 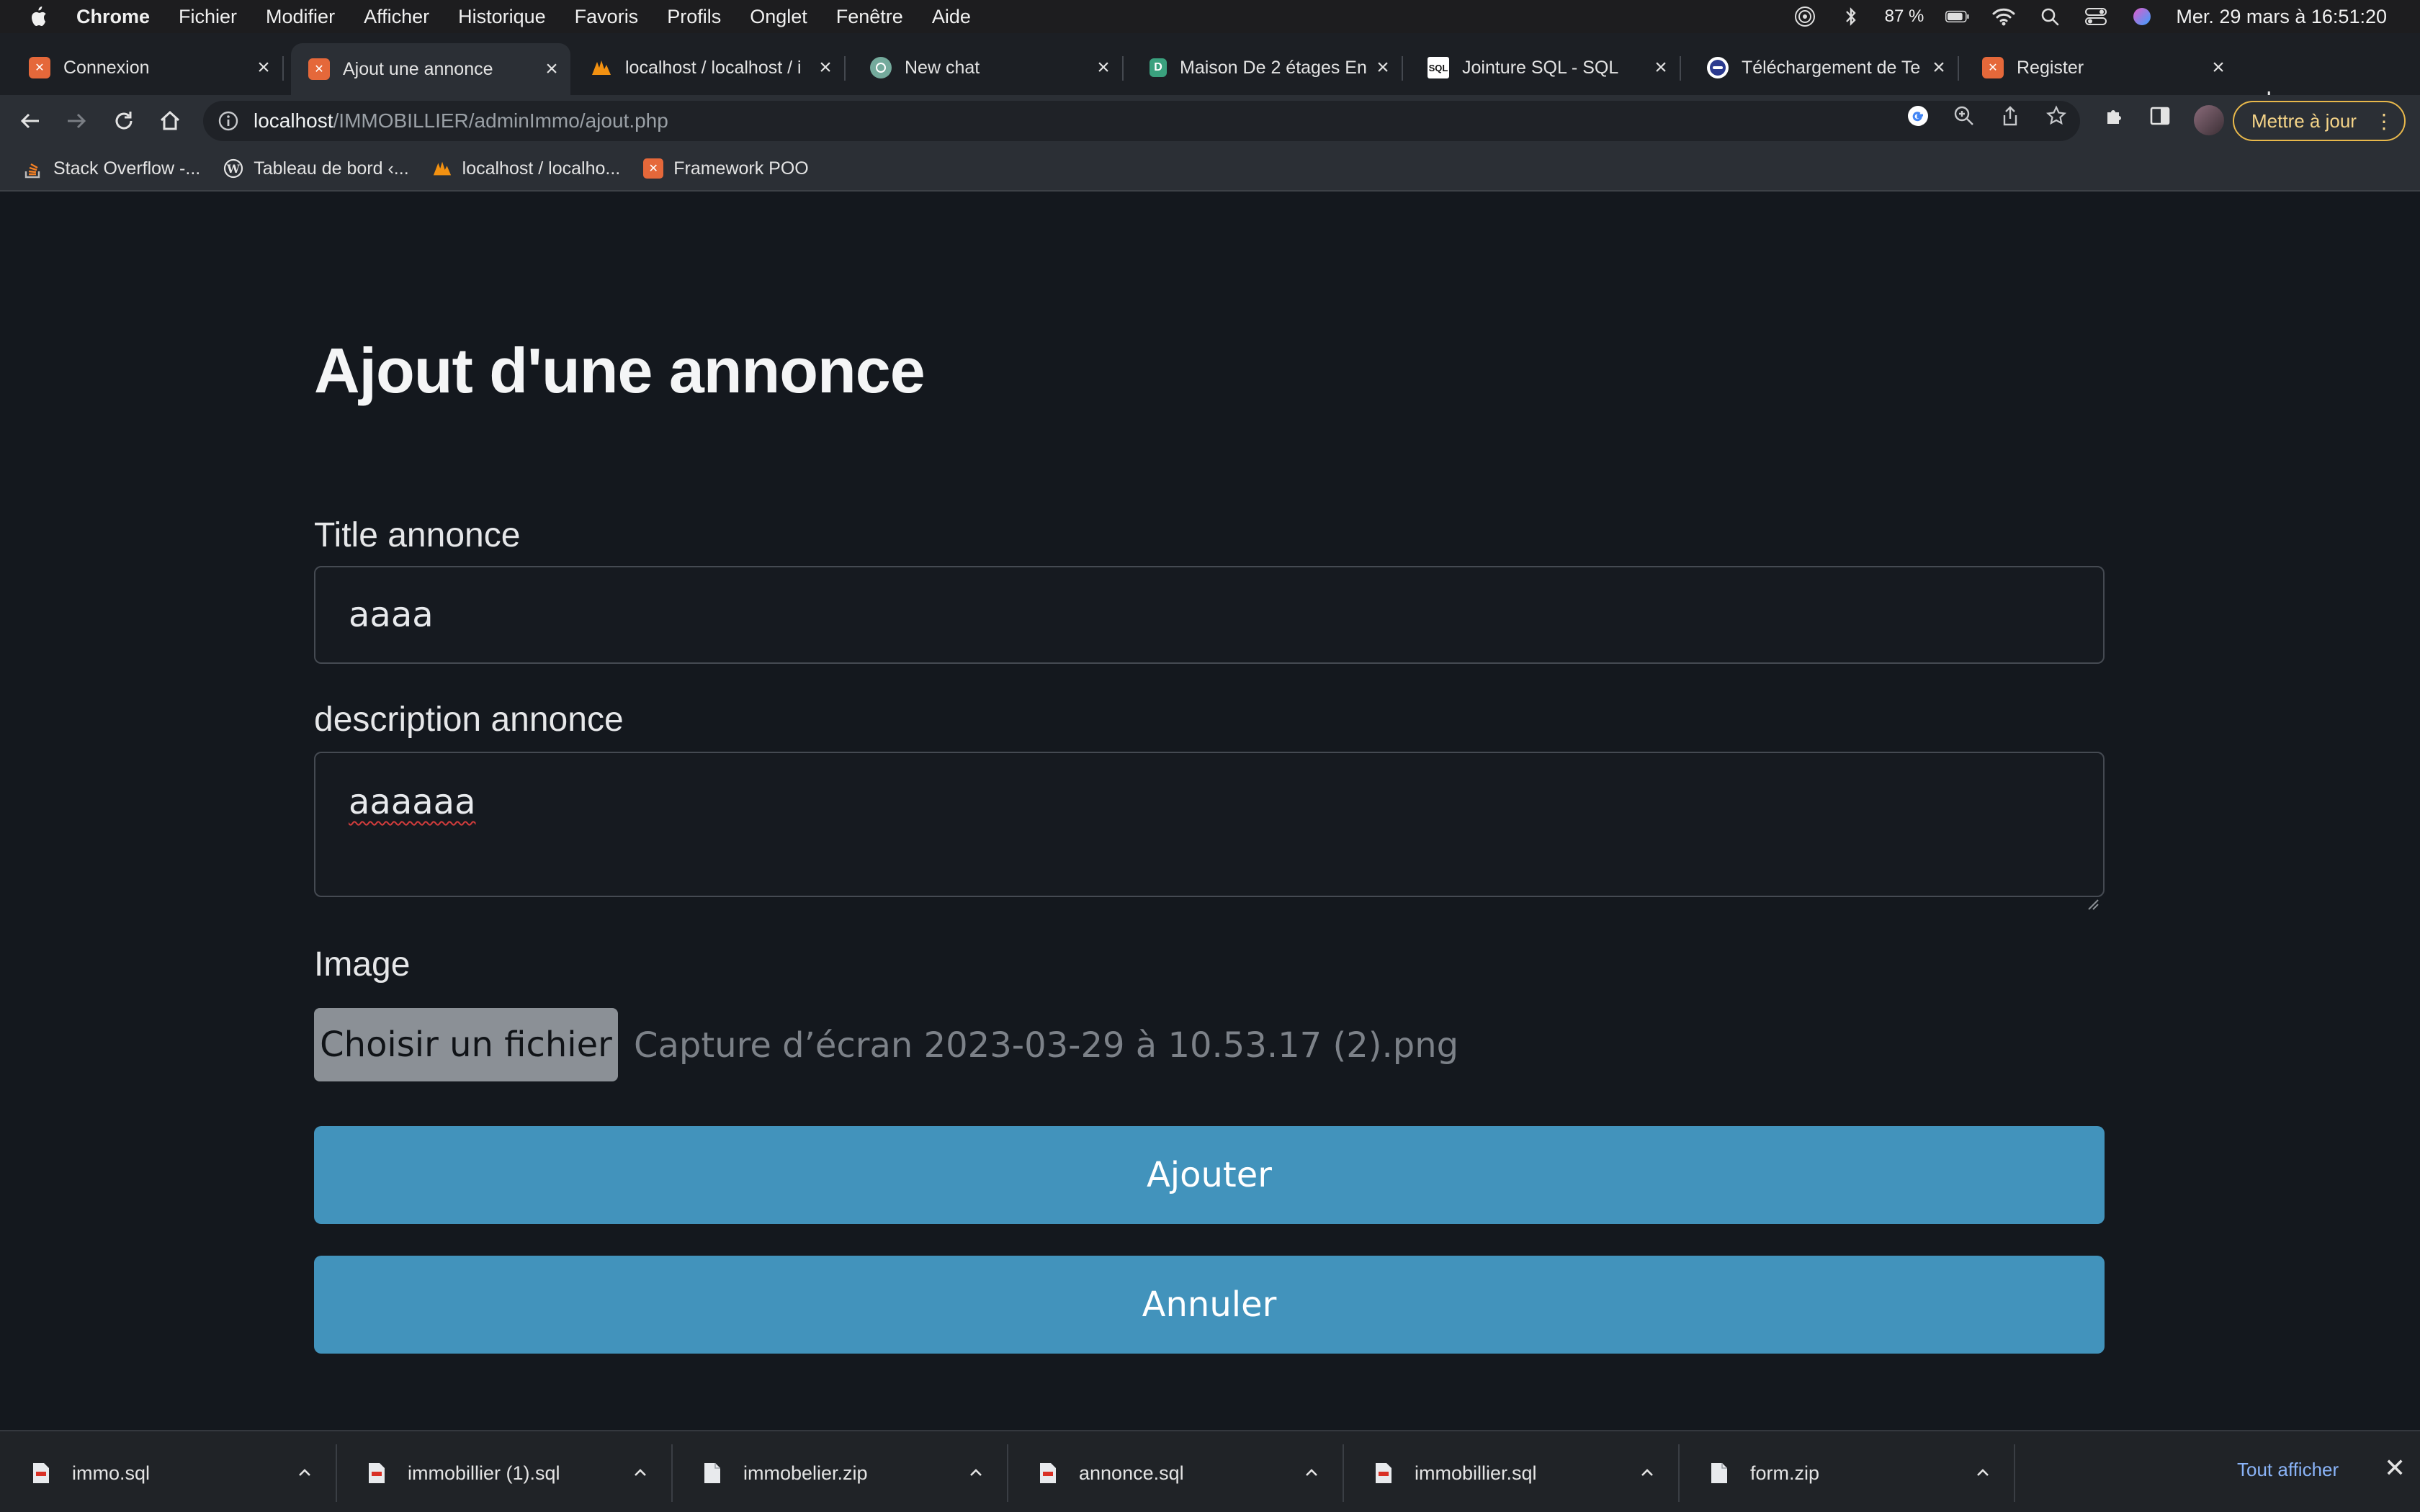 What do you see at coordinates (2056, 116) in the screenshot?
I see `bookmark-star-icon` at bounding box center [2056, 116].